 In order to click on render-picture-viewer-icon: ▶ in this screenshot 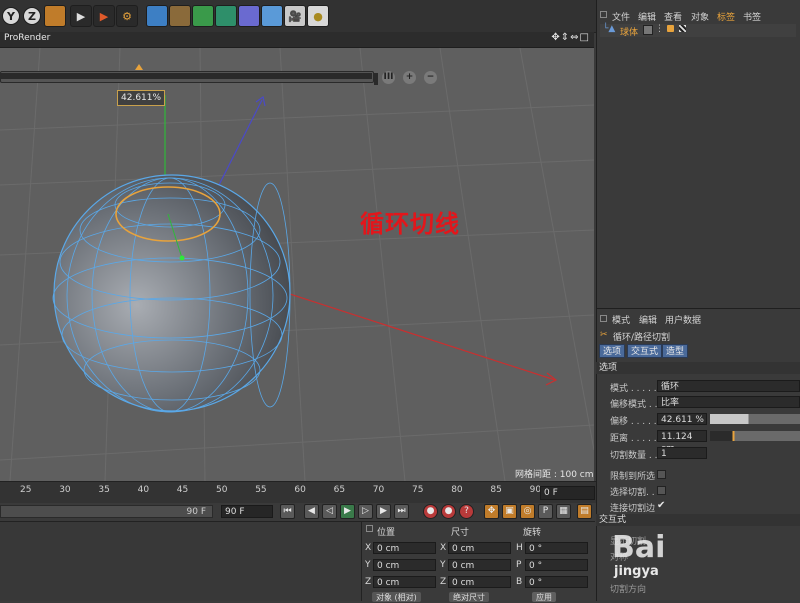, I will do `click(104, 16)`.